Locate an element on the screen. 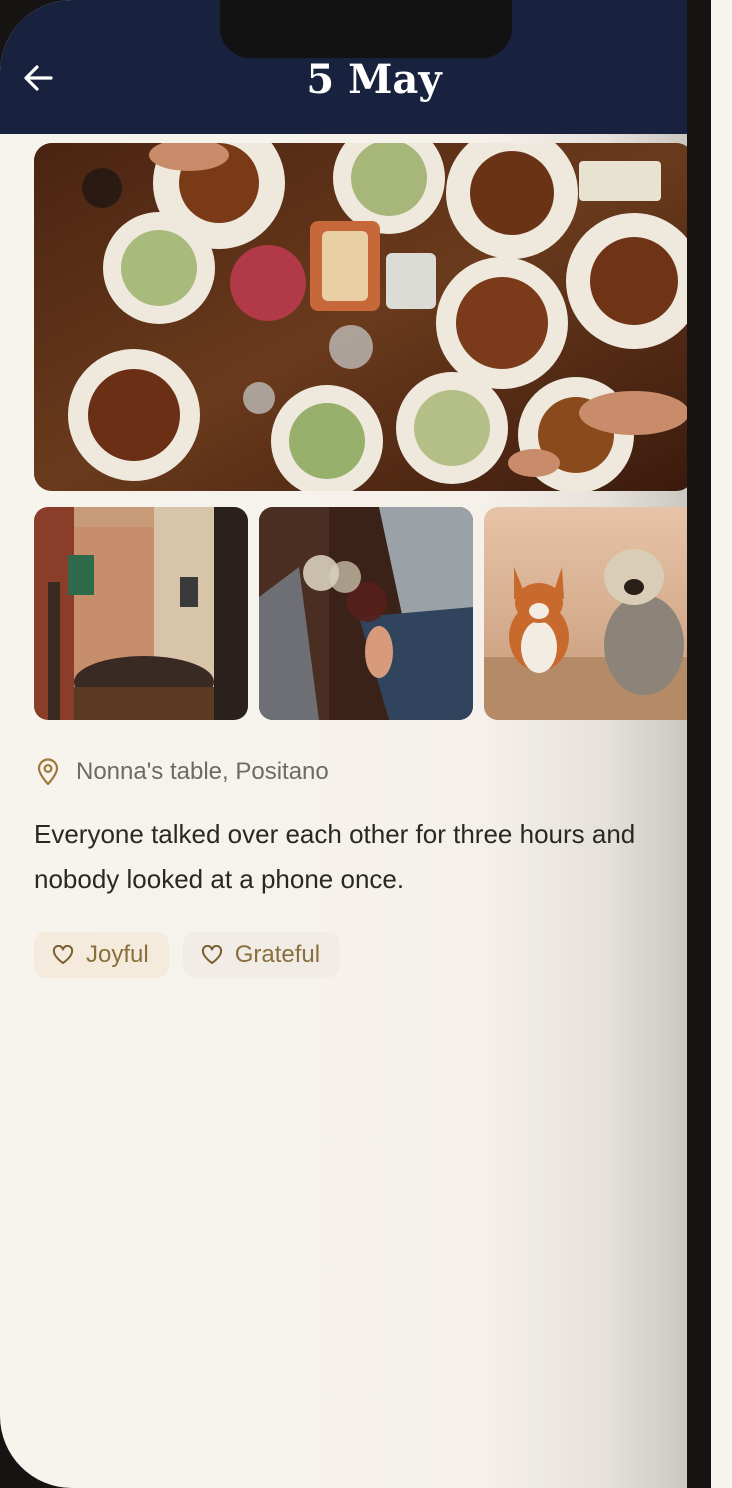 The width and height of the screenshot is (732, 1488). device-notch is located at coordinates (366, 29).